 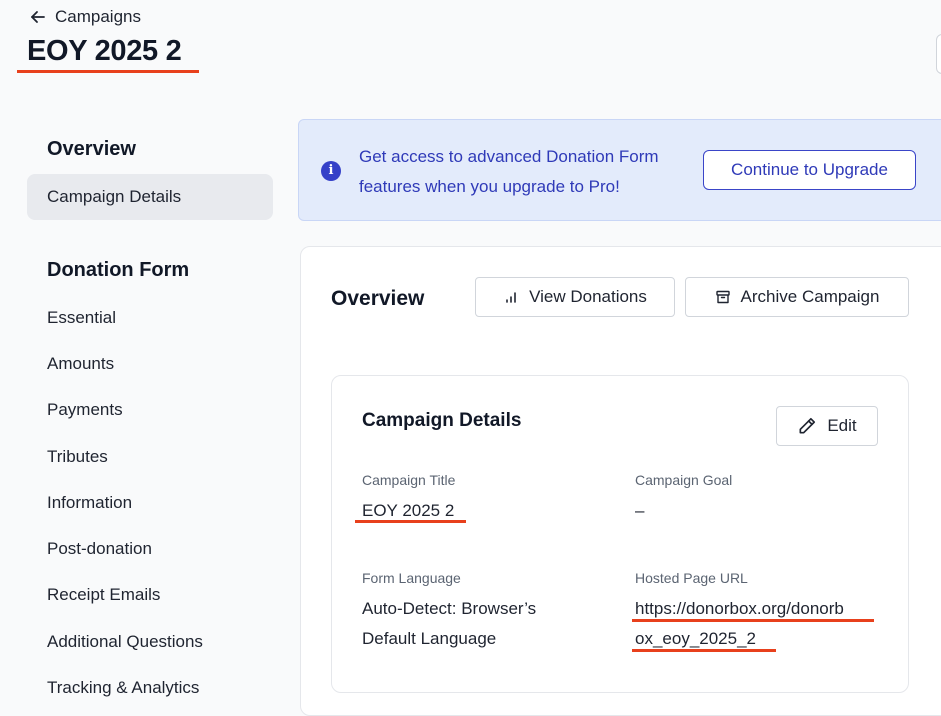 What do you see at coordinates (85, 410) in the screenshot?
I see `sidebar-item-payments: Payments` at bounding box center [85, 410].